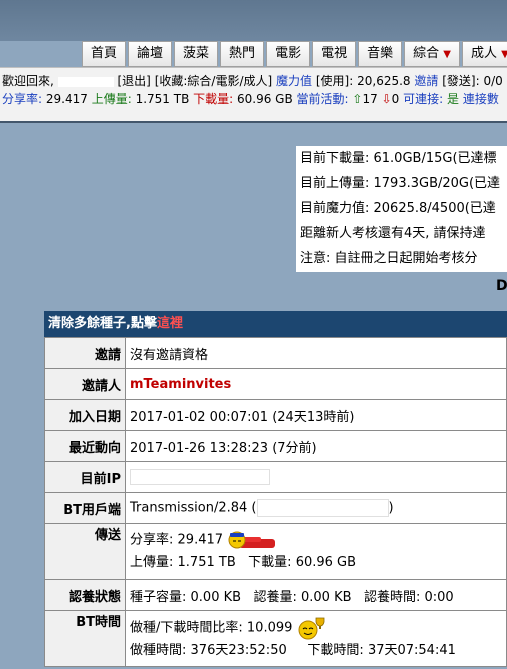  Describe the element at coordinates (270, 562) in the screenshot. I see `transfer-down-label: 下載量:` at that location.